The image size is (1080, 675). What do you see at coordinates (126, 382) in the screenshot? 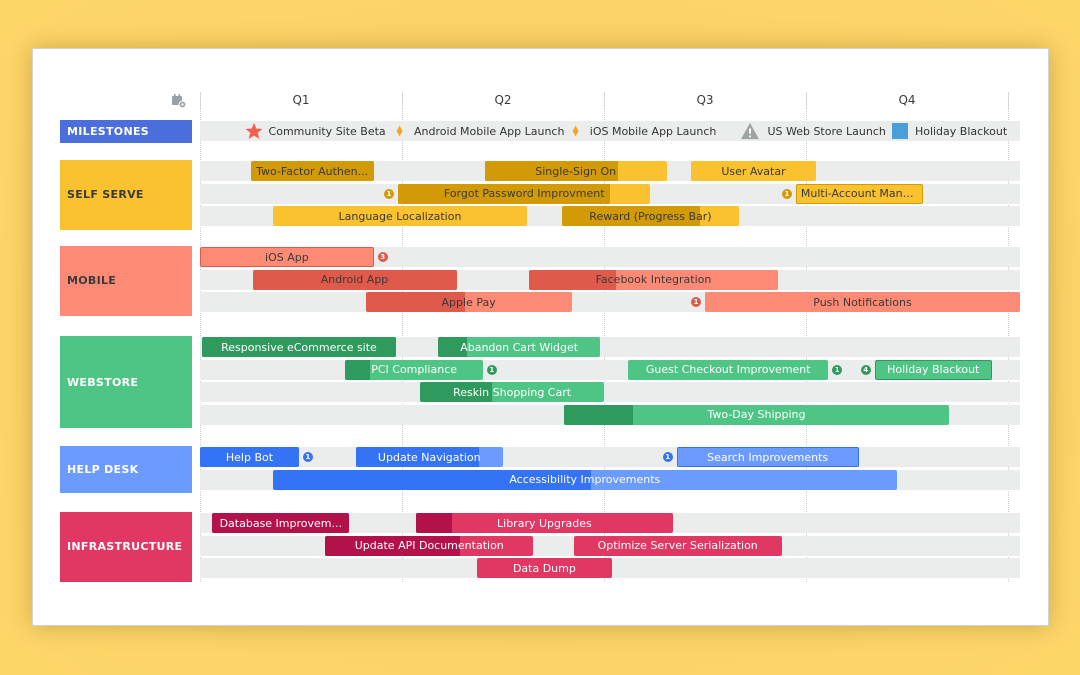
I see `lane-label-webstore: WEBSTORE` at bounding box center [126, 382].